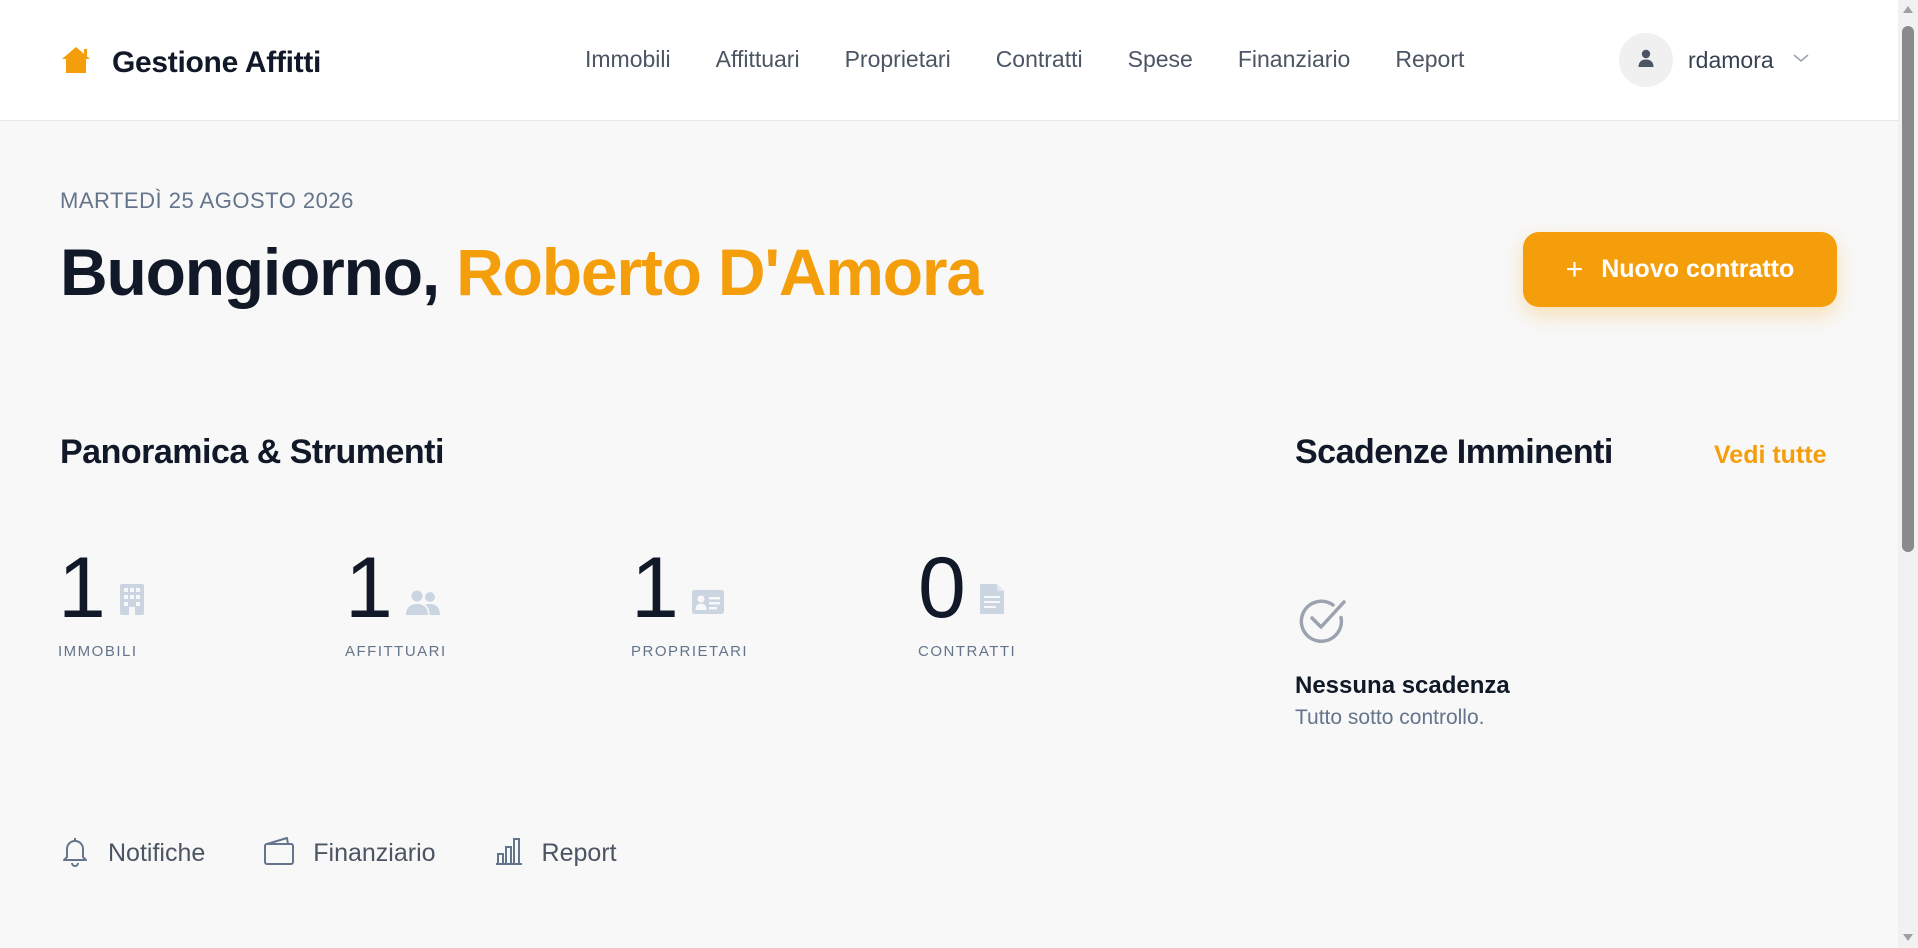 The height and width of the screenshot is (948, 1918). Describe the element at coordinates (1039, 59) in the screenshot. I see `nav-item-contratti: Contratti` at that location.